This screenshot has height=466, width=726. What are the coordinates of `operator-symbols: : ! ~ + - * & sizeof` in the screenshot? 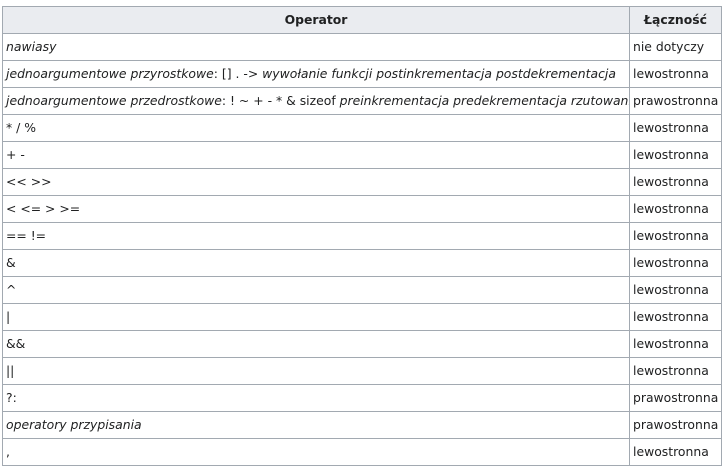 It's located at (280, 100).